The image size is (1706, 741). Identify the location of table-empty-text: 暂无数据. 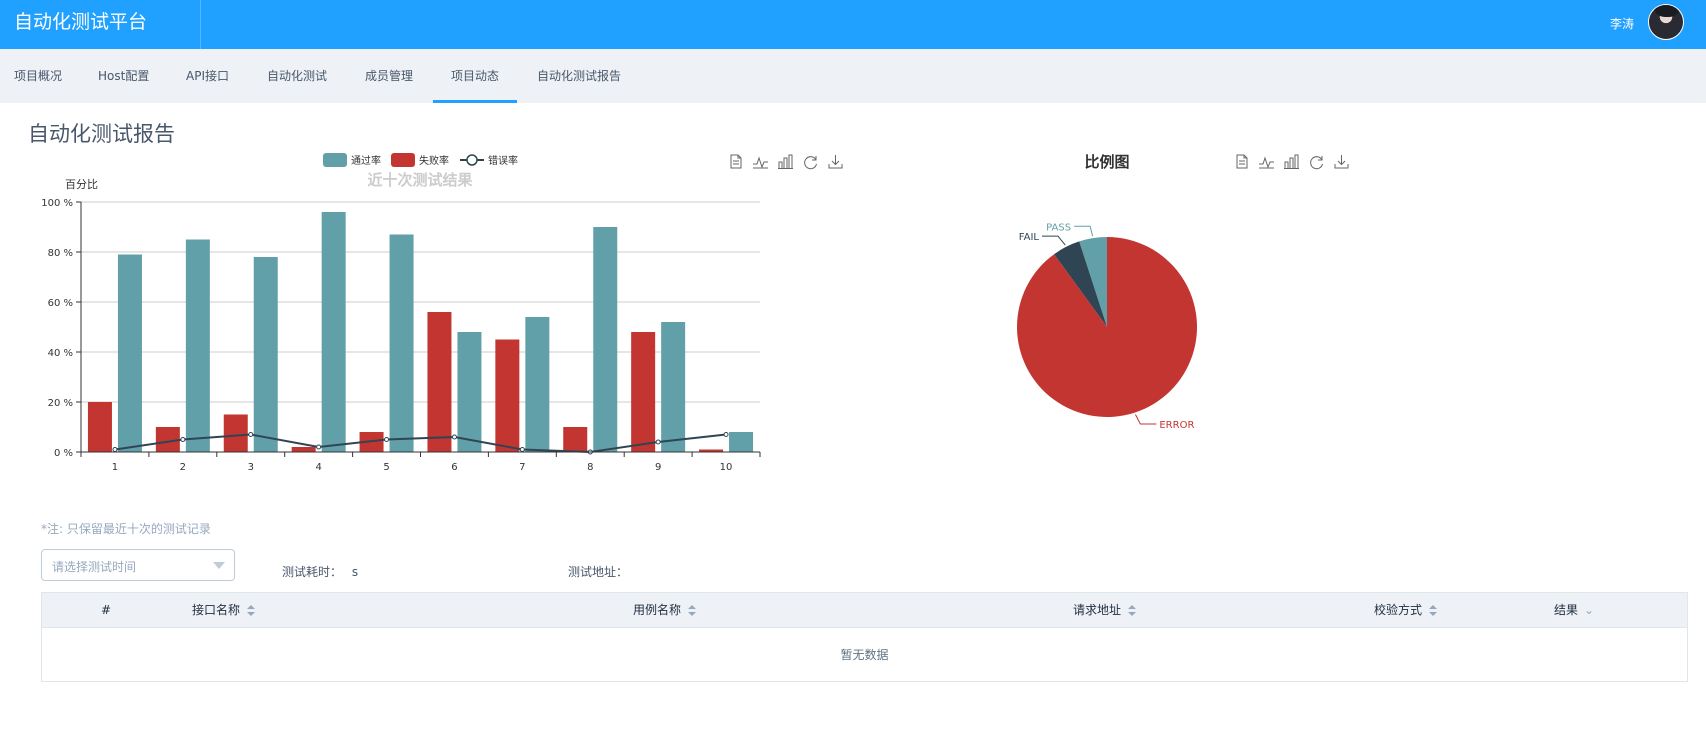
(864, 655).